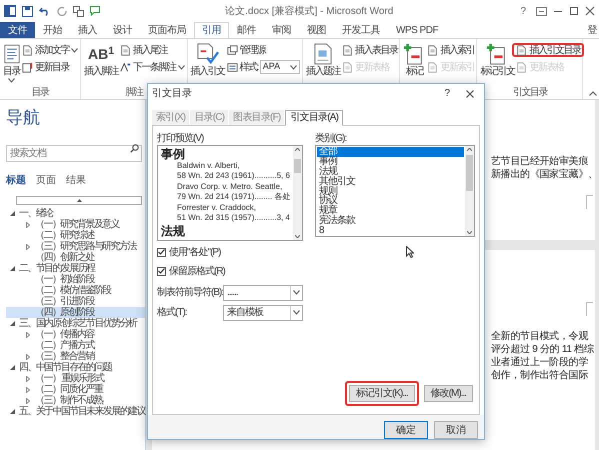  What do you see at coordinates (122, 30) in the screenshot?
I see `ribbon-tab: 设计` at bounding box center [122, 30].